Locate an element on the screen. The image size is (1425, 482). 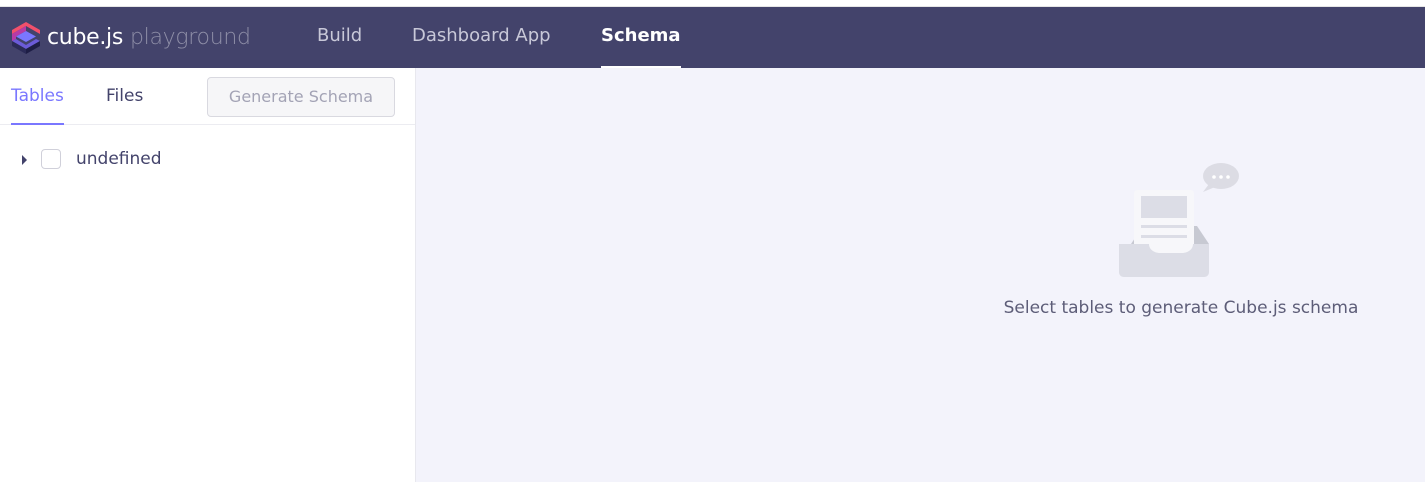
logo-brand-name: cube.js is located at coordinates (85, 37).